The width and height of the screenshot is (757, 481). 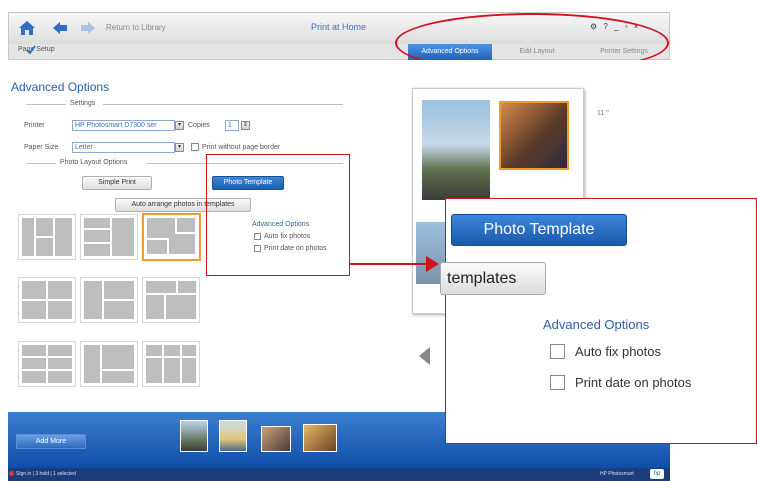 What do you see at coordinates (539, 230) in the screenshot?
I see `zoomed-photo-template-button: Photo Template` at bounding box center [539, 230].